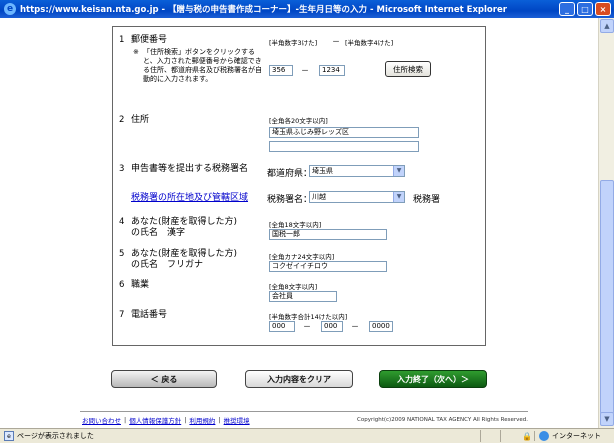 This screenshot has height=443, width=614. Describe the element at coordinates (308, 317) in the screenshot. I see `phone-hint: [半角数字合計14けた以内]` at that location.